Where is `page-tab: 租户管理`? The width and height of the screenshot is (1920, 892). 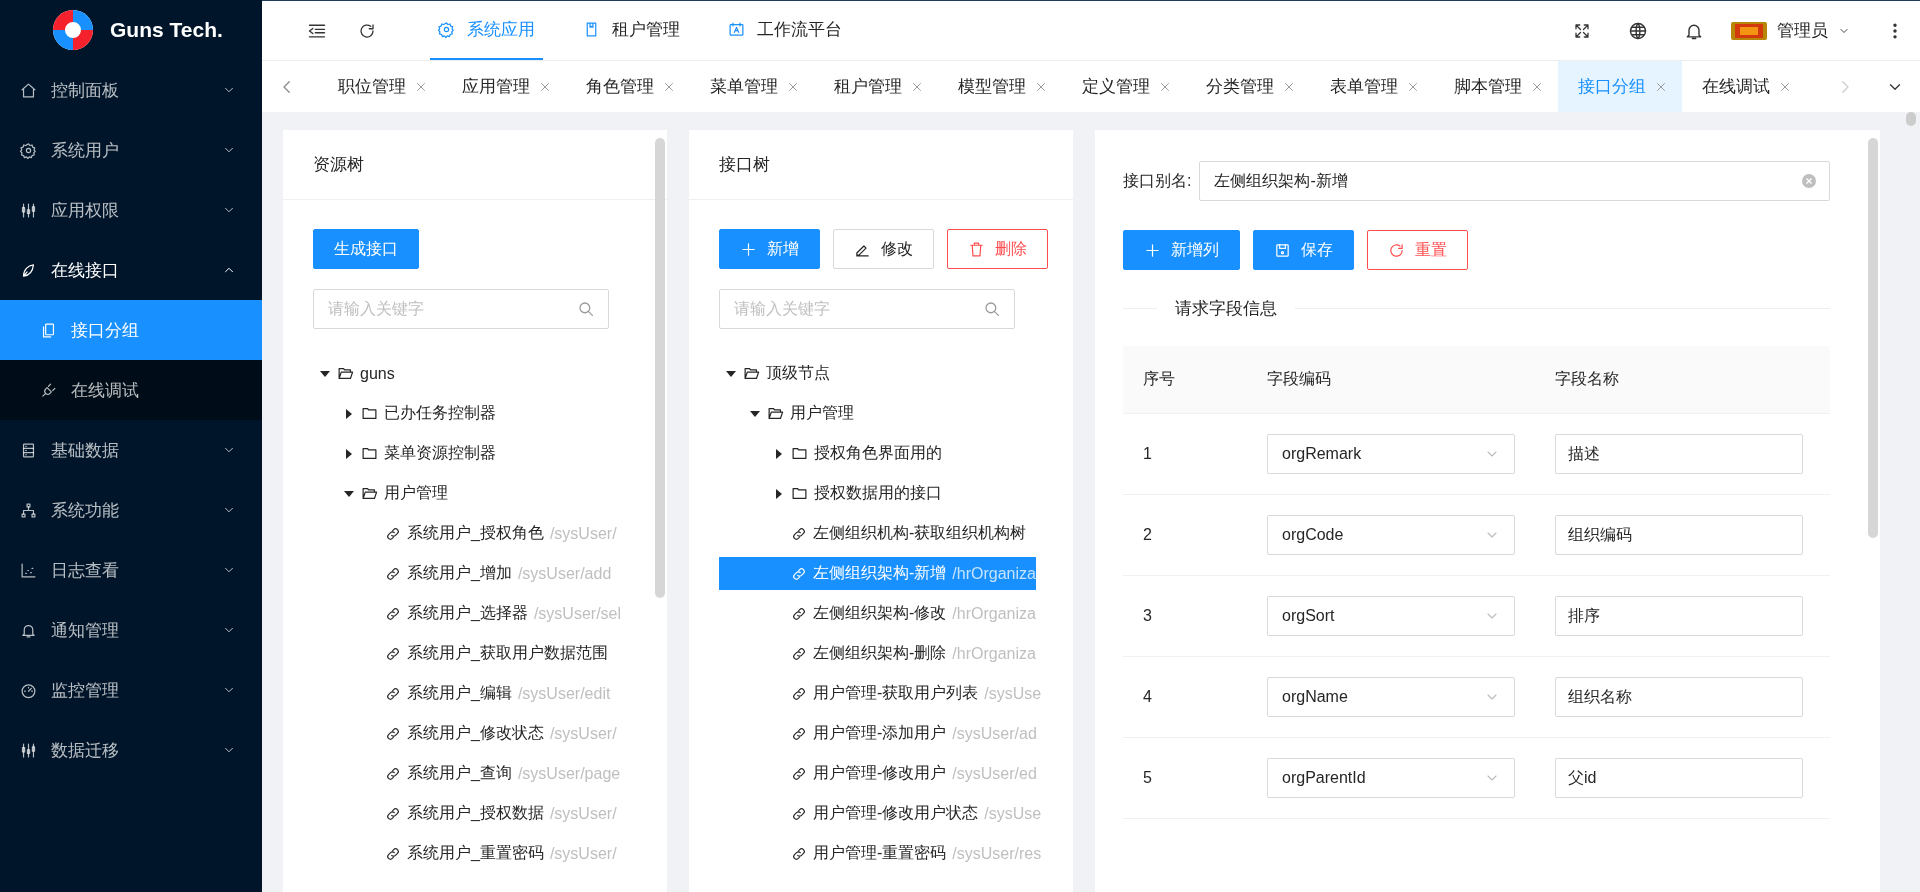 page-tab: 租户管理 is located at coordinates (876, 86).